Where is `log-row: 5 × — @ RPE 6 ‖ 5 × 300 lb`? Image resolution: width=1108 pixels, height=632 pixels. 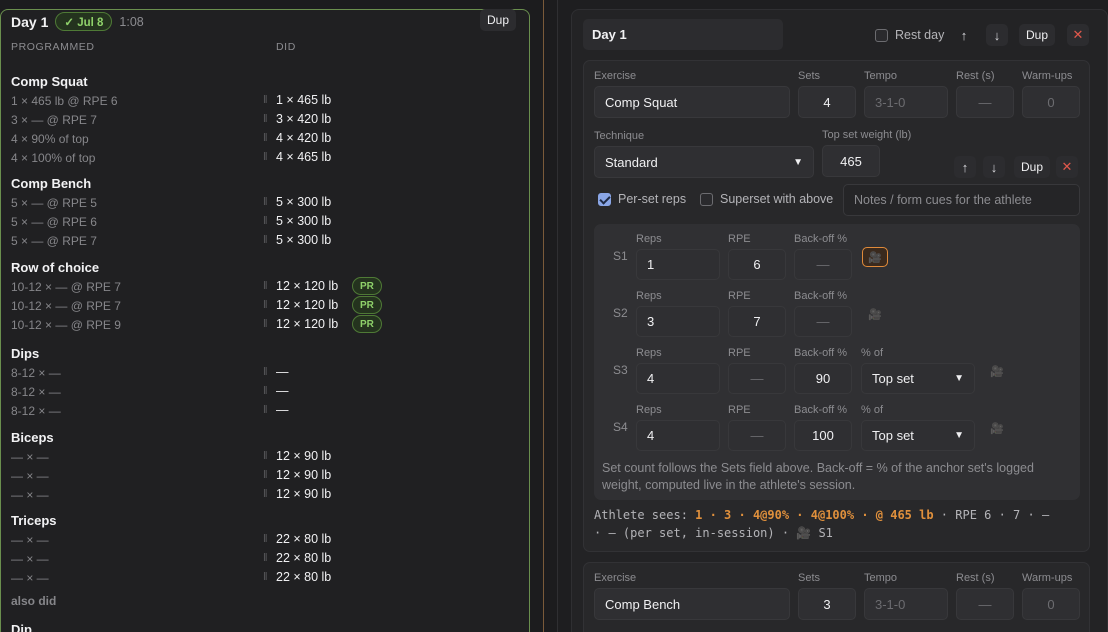 log-row: 5 × — @ RPE 6 ‖ 5 × 300 lb is located at coordinates (261, 221).